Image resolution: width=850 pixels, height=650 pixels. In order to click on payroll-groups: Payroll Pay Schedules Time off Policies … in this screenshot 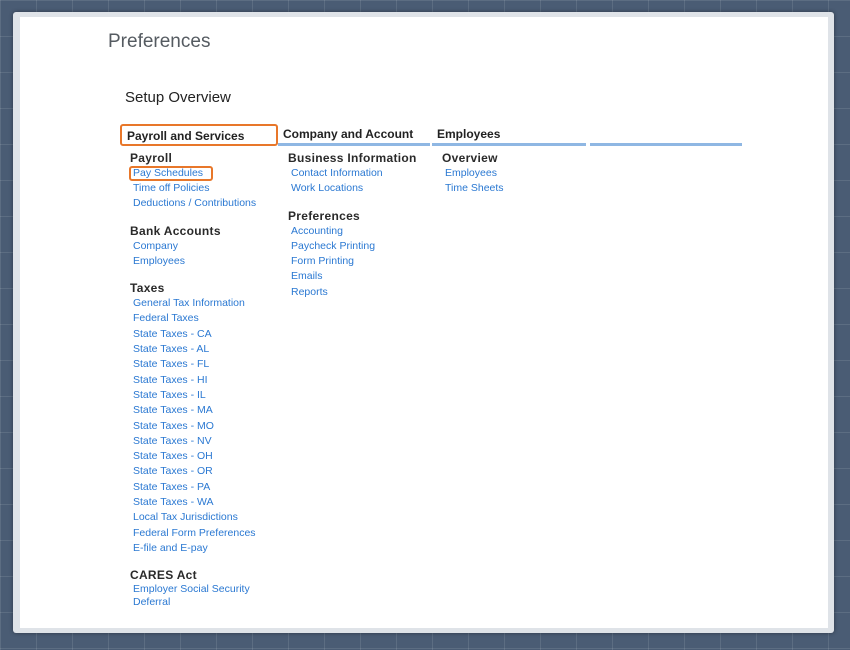, I will do `click(199, 377)`.